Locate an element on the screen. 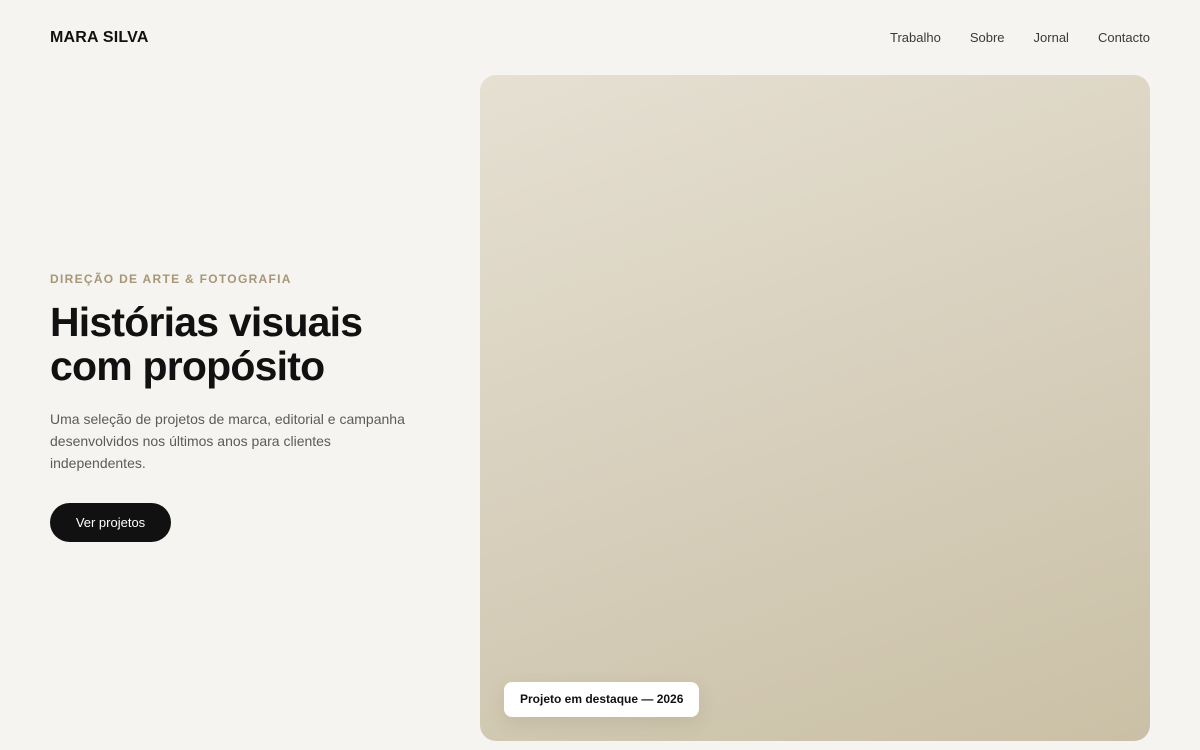  nav-item-trabalho: Trabalho is located at coordinates (915, 37).